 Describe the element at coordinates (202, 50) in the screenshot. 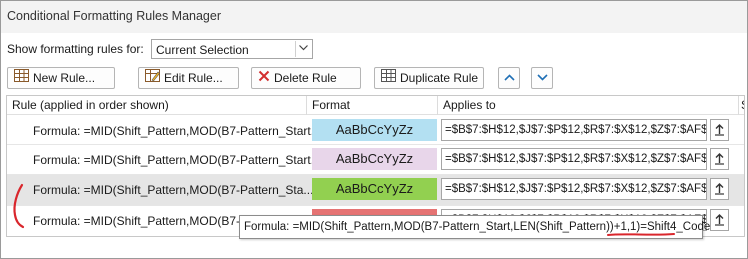

I see `show-rules-selected-value: Current Selection` at that location.